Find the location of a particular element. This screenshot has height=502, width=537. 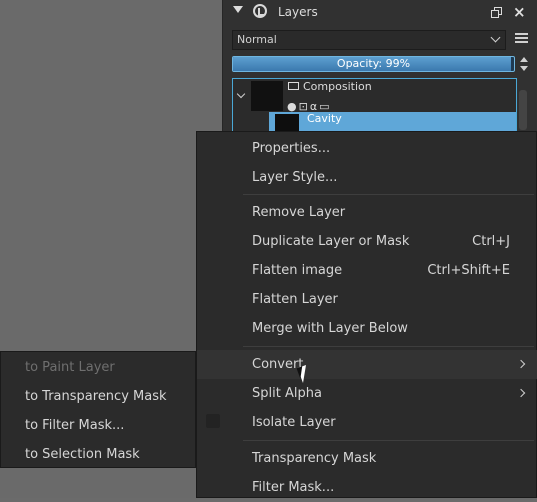

layer-thumbnail is located at coordinates (267, 96).